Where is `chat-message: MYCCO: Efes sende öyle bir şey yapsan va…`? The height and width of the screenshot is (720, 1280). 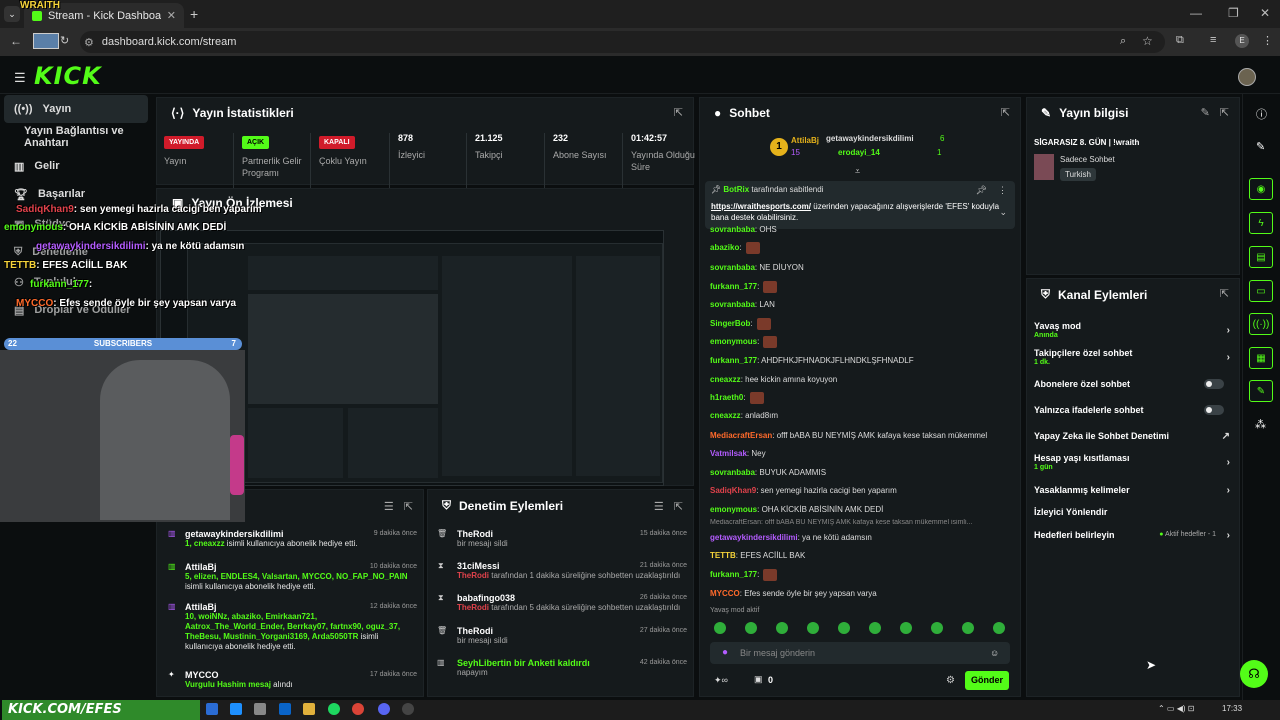
chat-message: MYCCO: Efes sende öyle bir şey yapsan va… is located at coordinates (862, 593).